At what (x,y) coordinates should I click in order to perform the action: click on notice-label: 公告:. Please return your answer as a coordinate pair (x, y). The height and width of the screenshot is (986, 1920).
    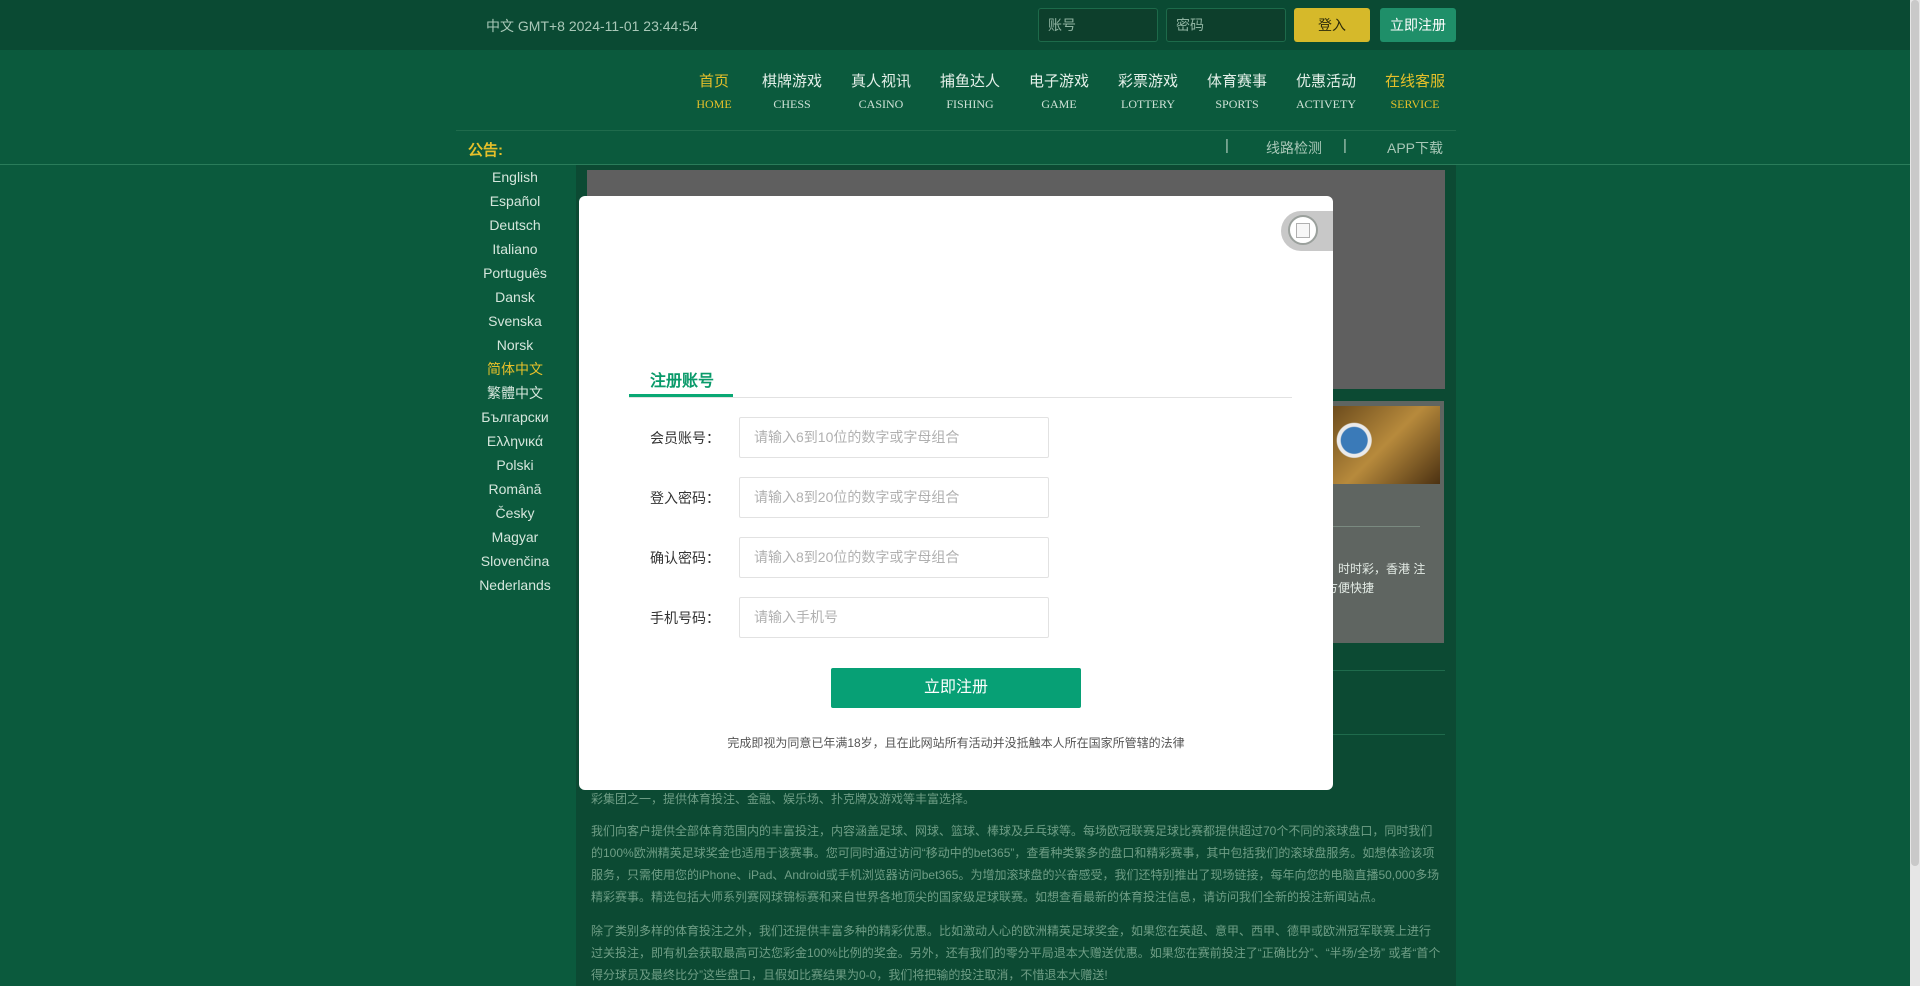
    Looking at the image, I should click on (485, 150).